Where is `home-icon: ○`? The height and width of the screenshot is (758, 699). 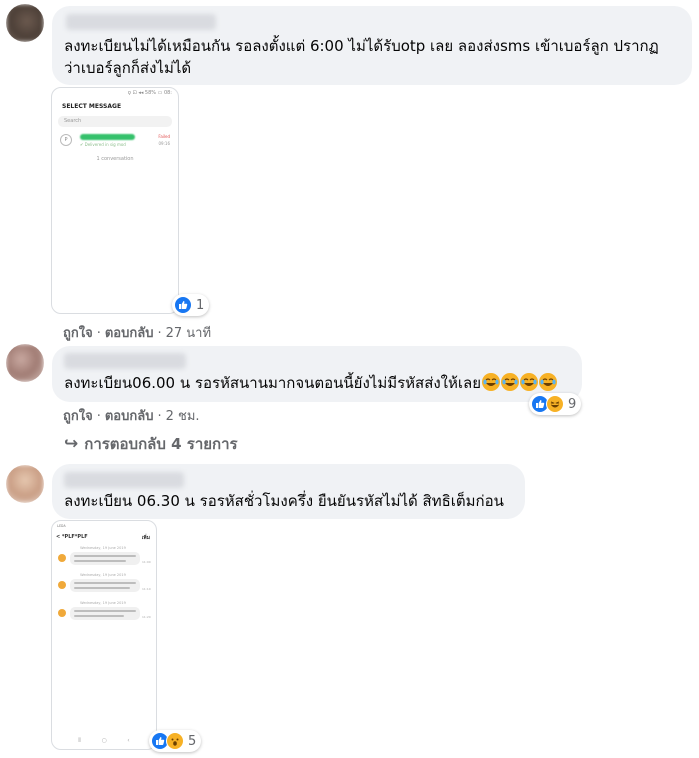 home-icon: ○ is located at coordinates (104, 740).